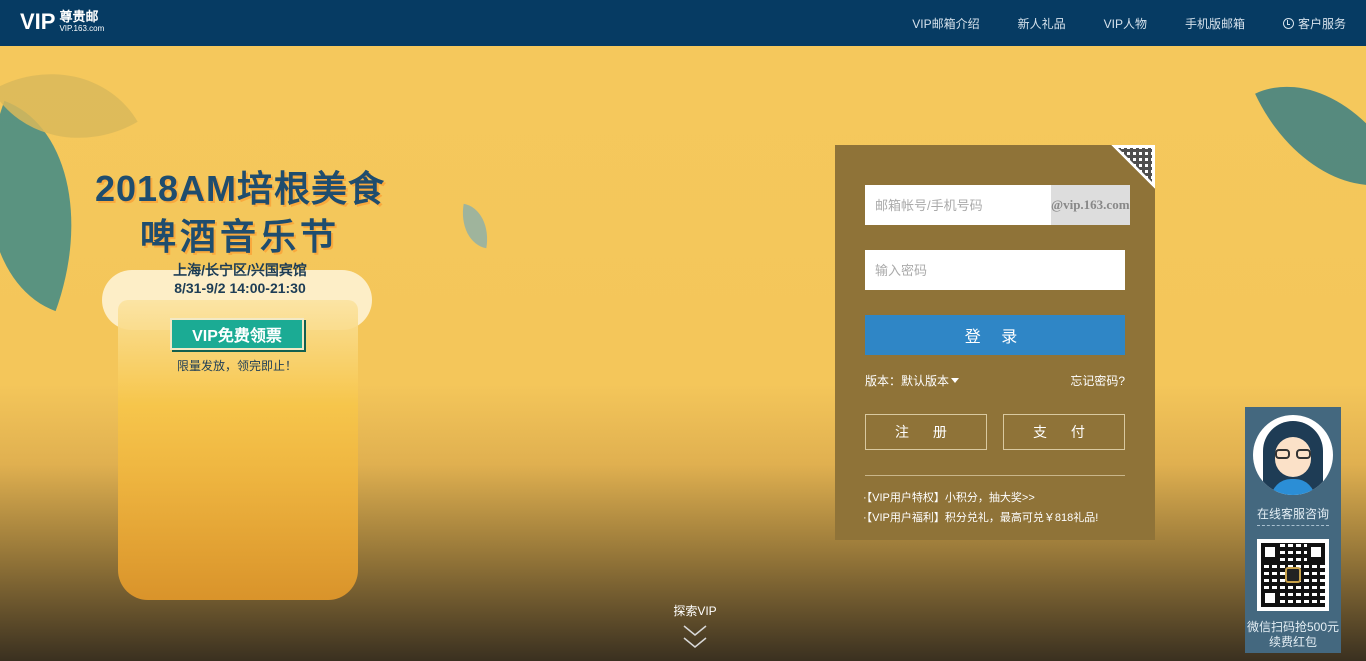 The height and width of the screenshot is (661, 1366). I want to click on wechat-qr-code, so click(1293, 575).